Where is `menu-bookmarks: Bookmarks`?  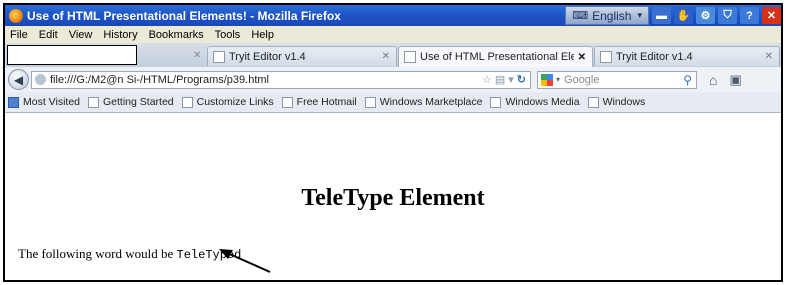
menu-bookmarks: Bookmarks is located at coordinates (176, 35).